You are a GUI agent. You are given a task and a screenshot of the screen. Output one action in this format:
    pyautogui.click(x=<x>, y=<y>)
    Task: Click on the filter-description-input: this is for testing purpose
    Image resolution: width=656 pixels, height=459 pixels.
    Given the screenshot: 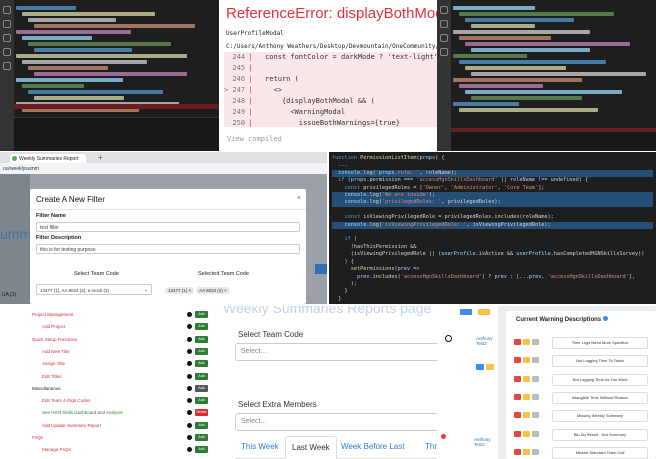 What is the action you would take?
    pyautogui.click(x=168, y=249)
    